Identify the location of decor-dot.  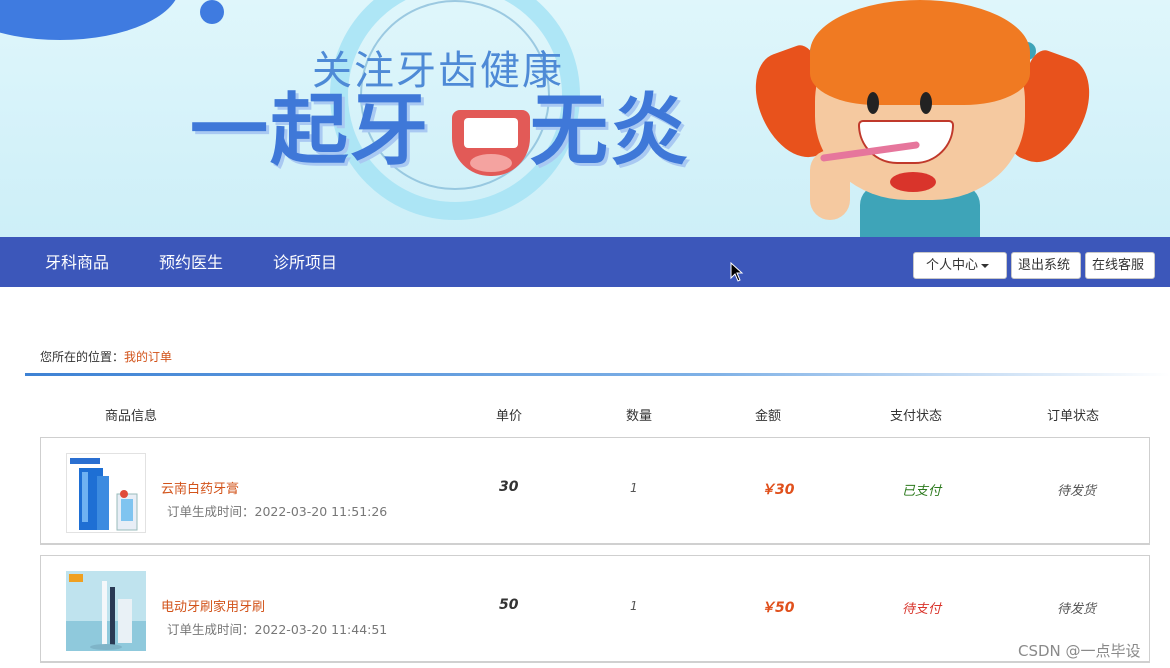
(212, 12).